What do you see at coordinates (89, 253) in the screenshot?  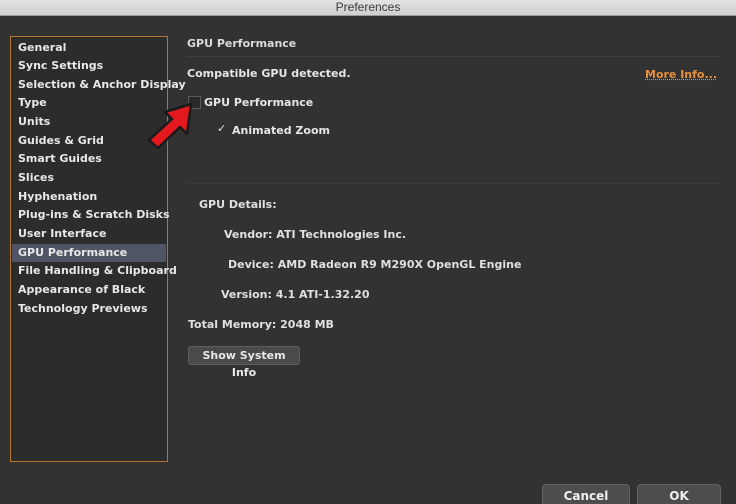 I see `sidebar-item-gpu-performance: GPU Performance` at bounding box center [89, 253].